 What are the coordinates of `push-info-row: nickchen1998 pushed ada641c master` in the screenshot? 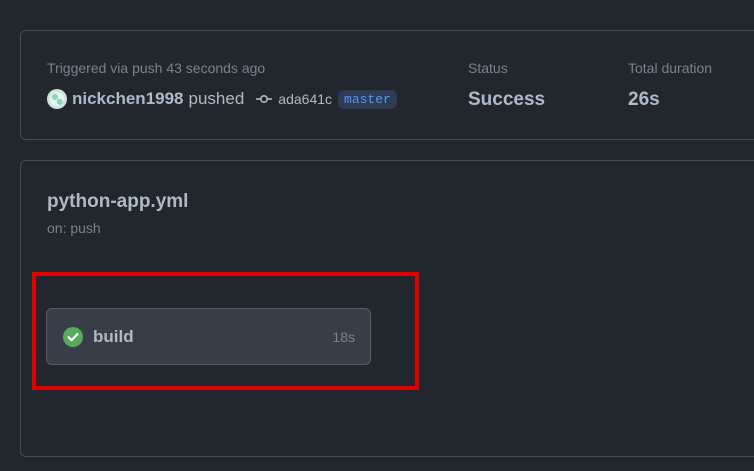 It's located at (222, 99).